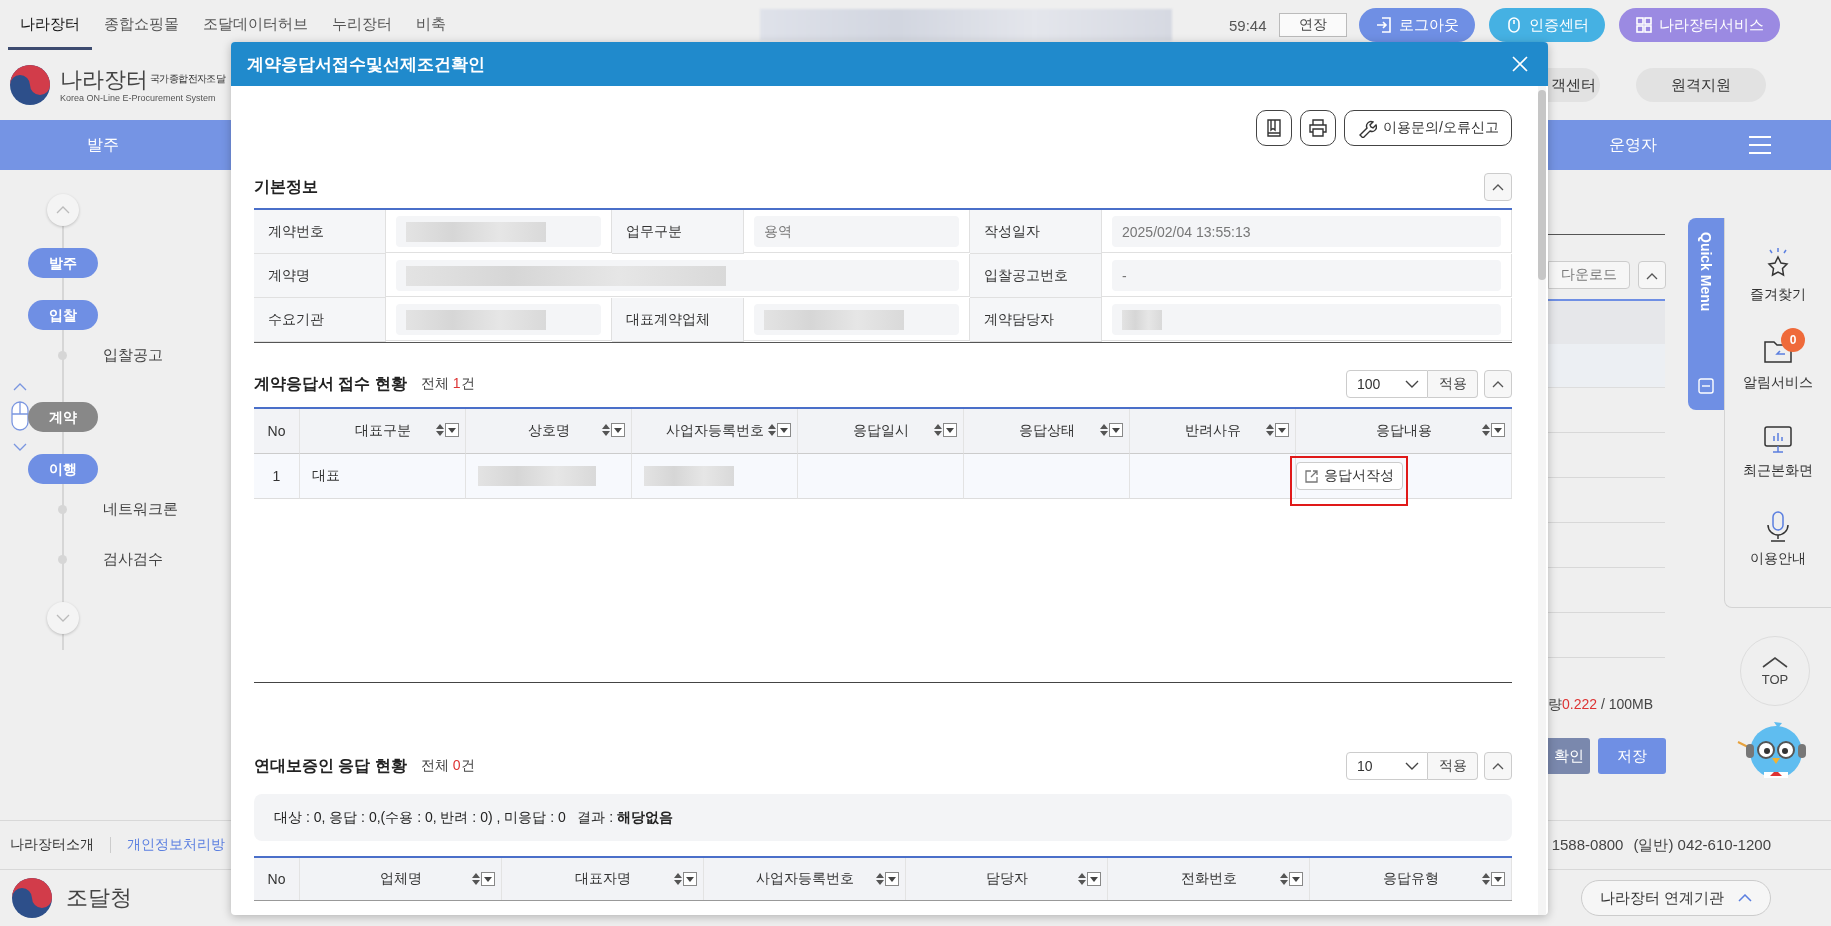  What do you see at coordinates (1274, 128) in the screenshot?
I see `manual-button` at bounding box center [1274, 128].